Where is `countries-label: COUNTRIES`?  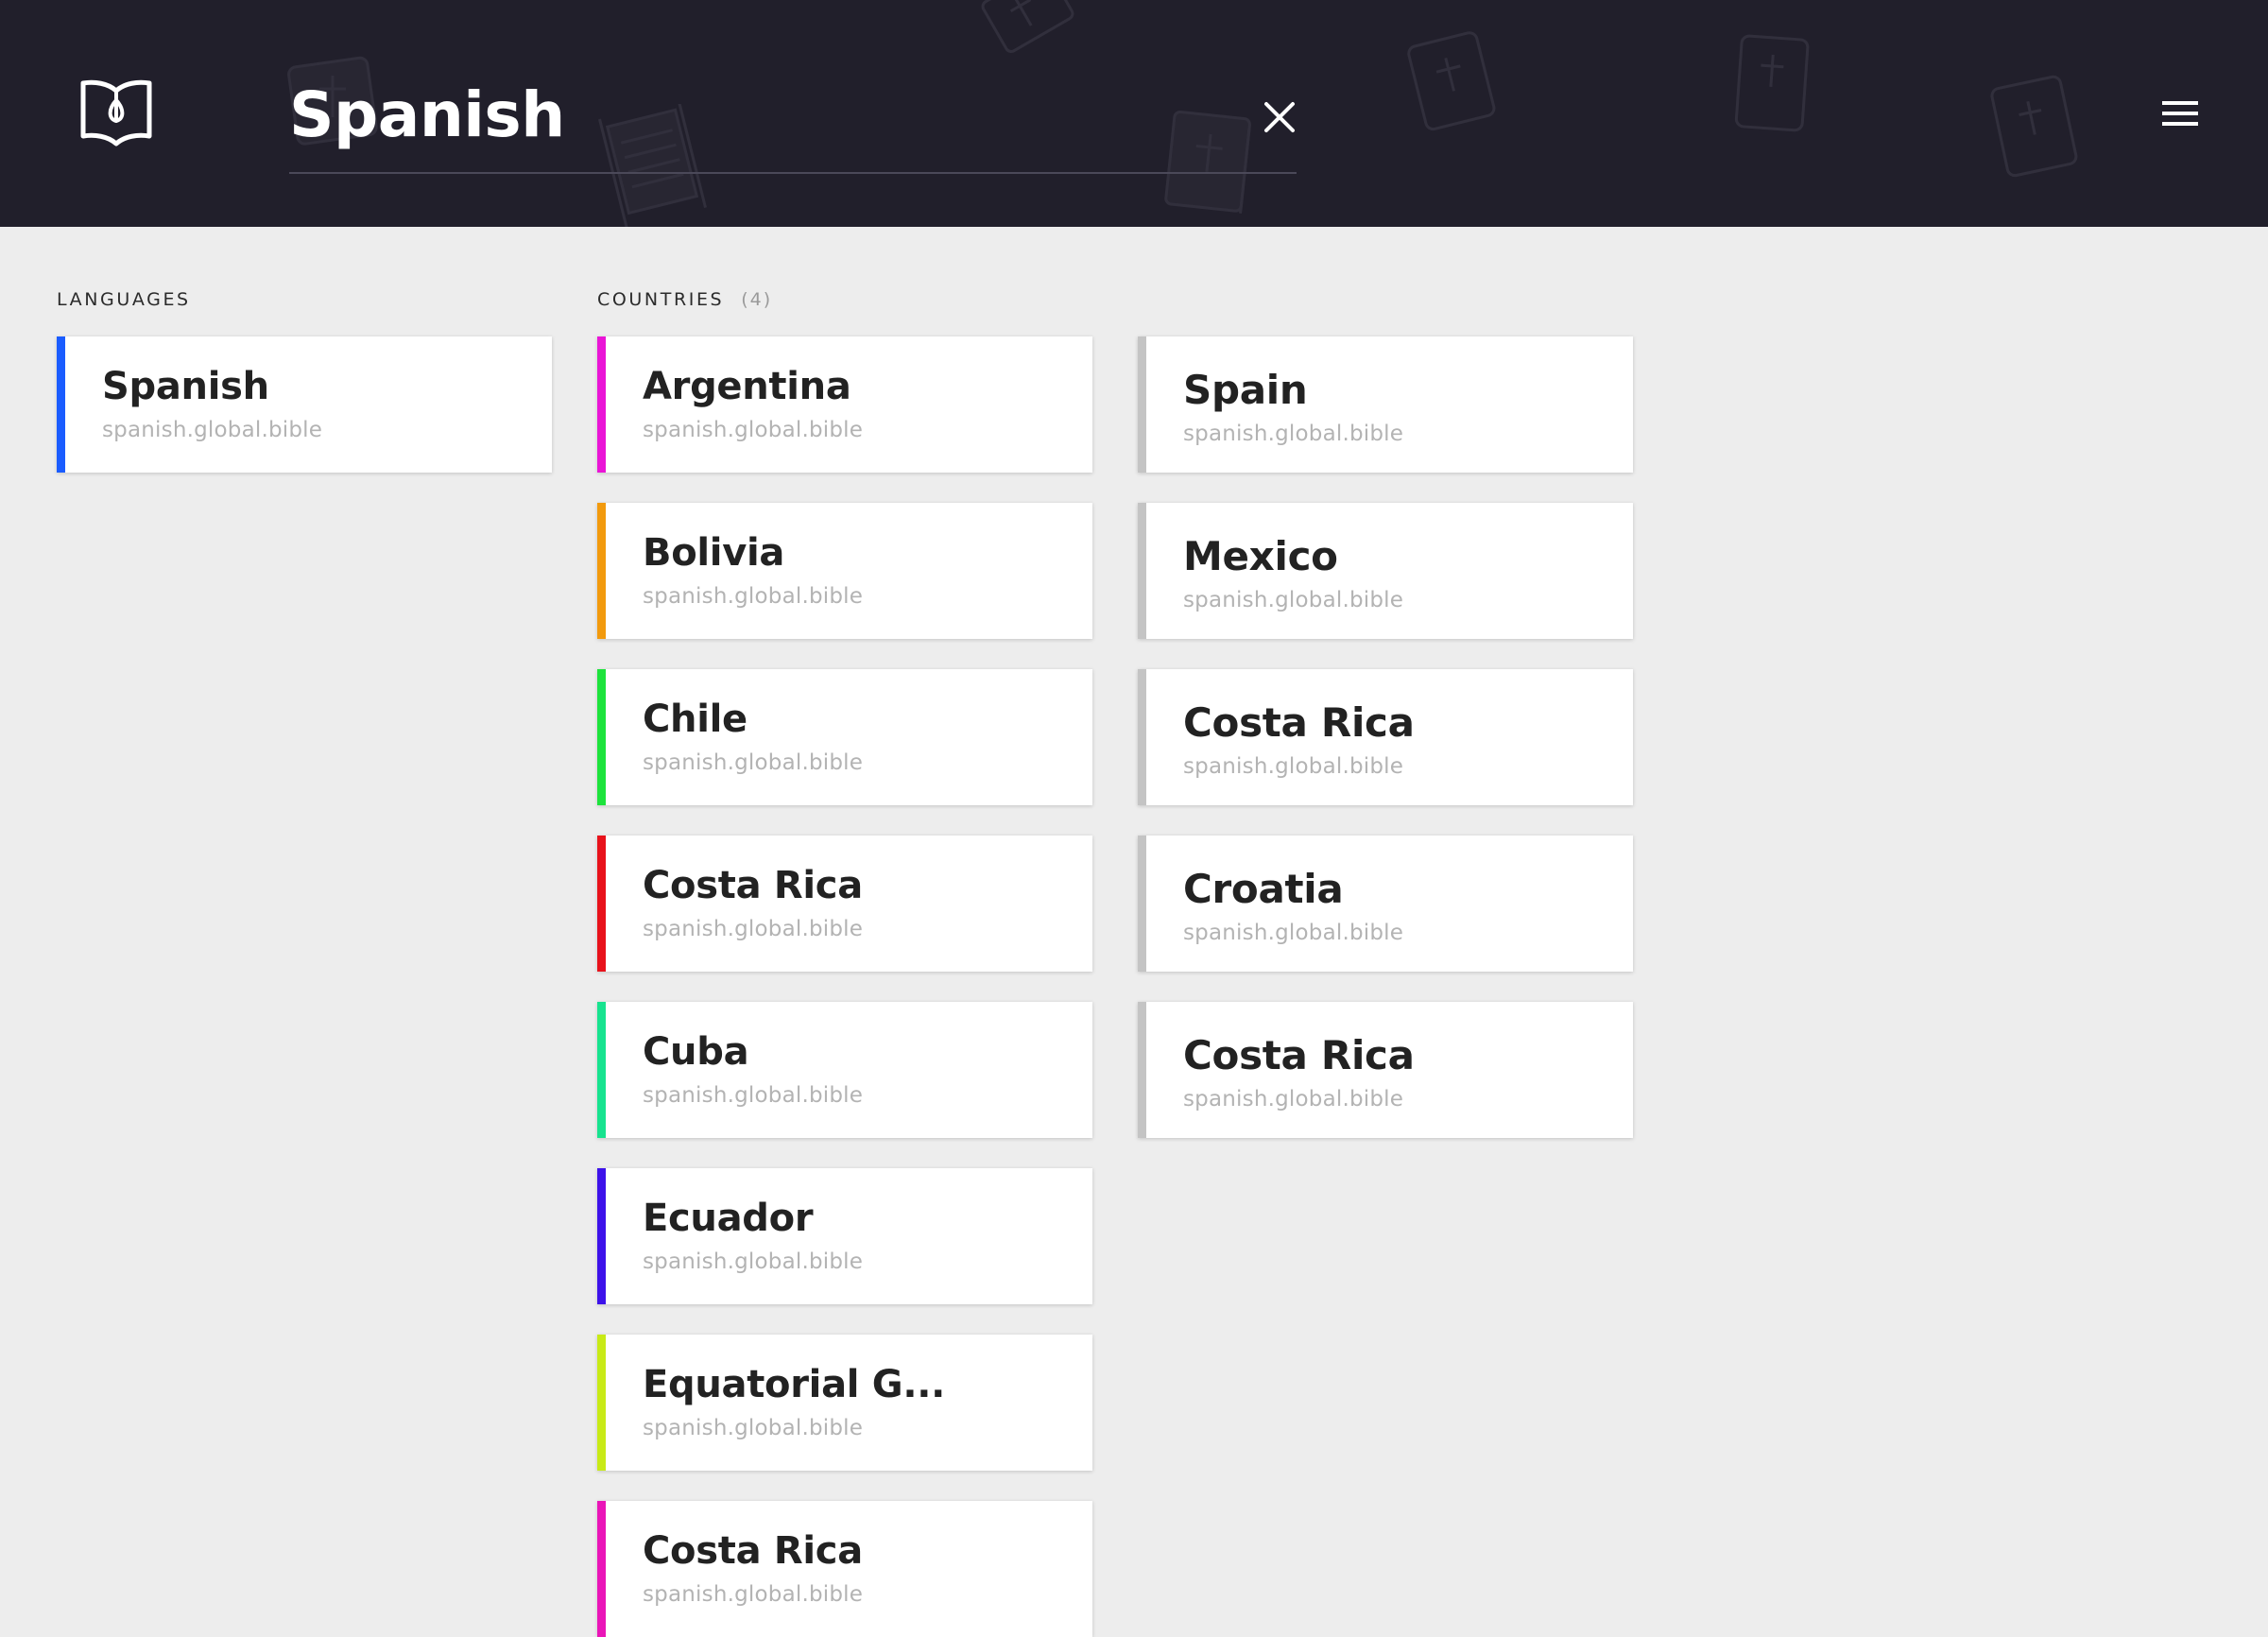 countries-label: COUNTRIES is located at coordinates (661, 299).